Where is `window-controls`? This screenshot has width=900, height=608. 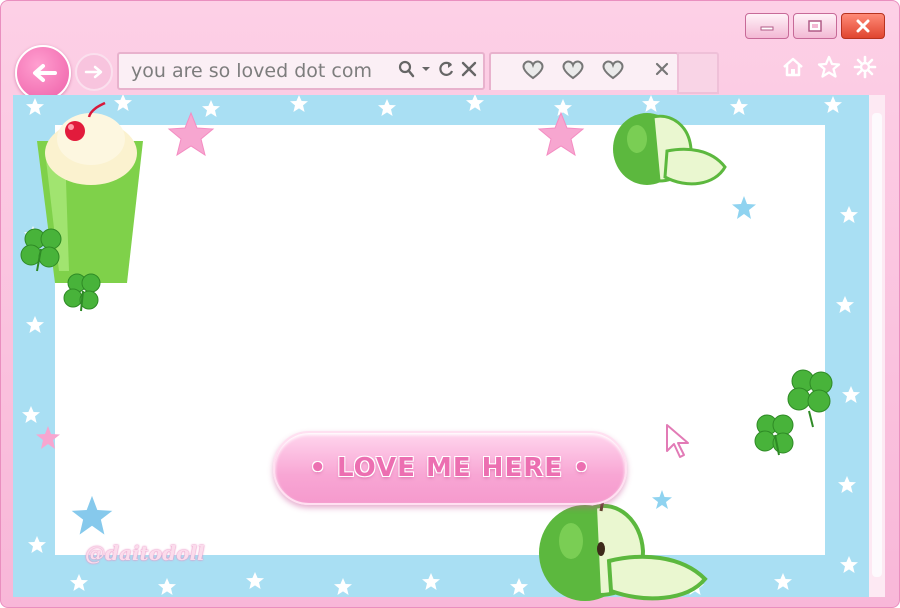
window-controls is located at coordinates (815, 26).